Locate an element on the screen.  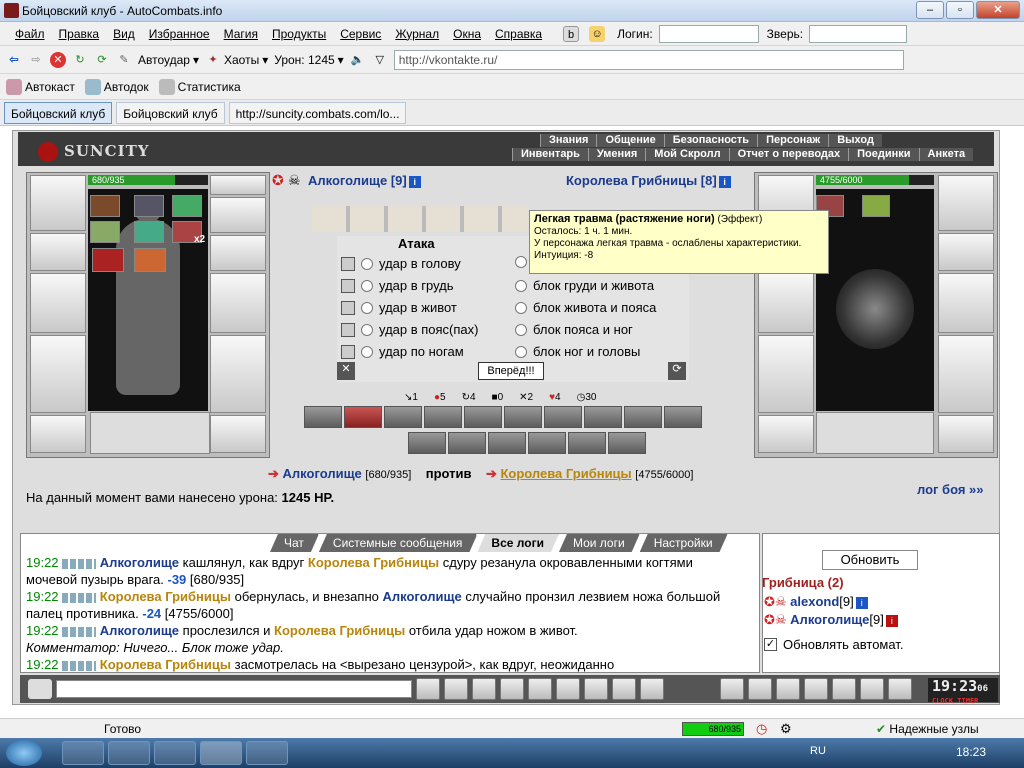
effect-scrolls is located at coordinates (420, 219).